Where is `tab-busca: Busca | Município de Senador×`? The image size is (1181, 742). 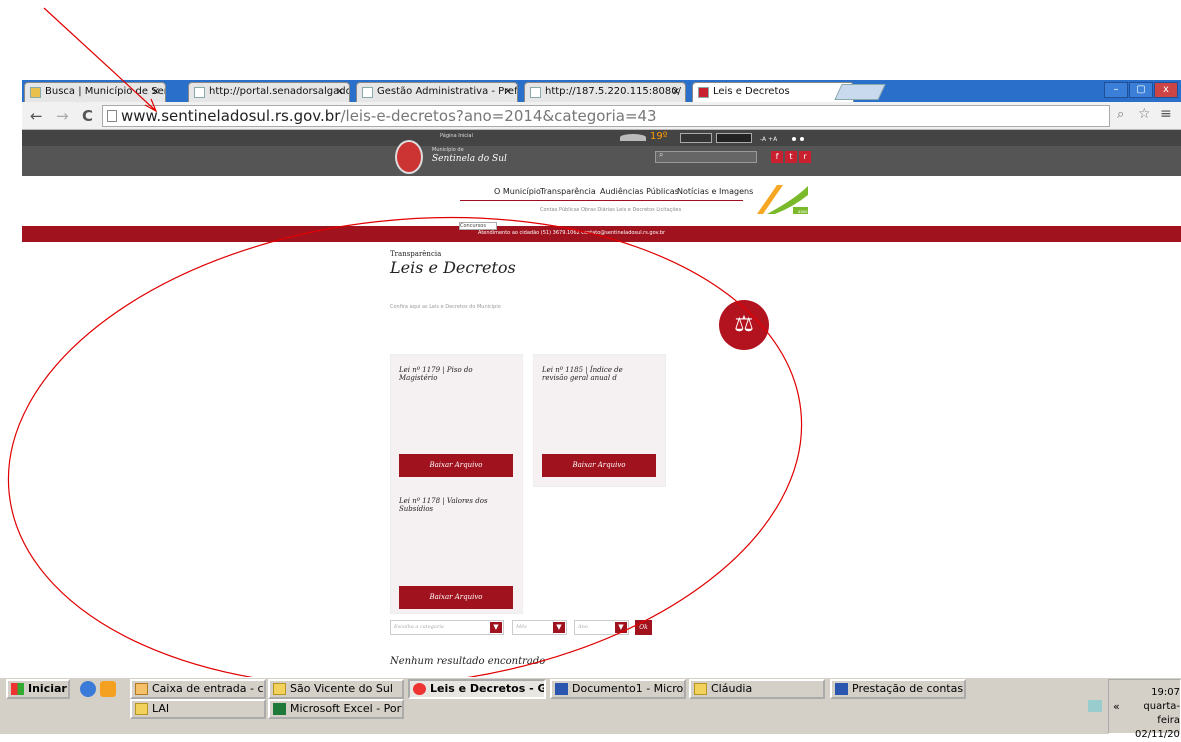 tab-busca: Busca | Município de Senador× is located at coordinates (95, 92).